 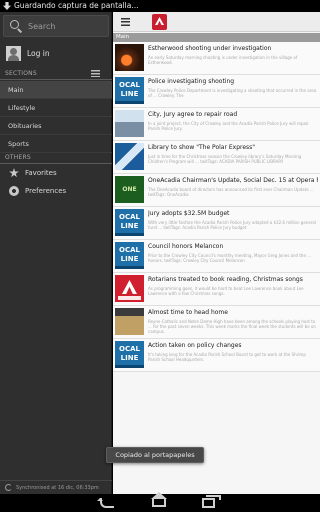 I want to click on sidebar-item-label: Main, so click(x=16, y=90).